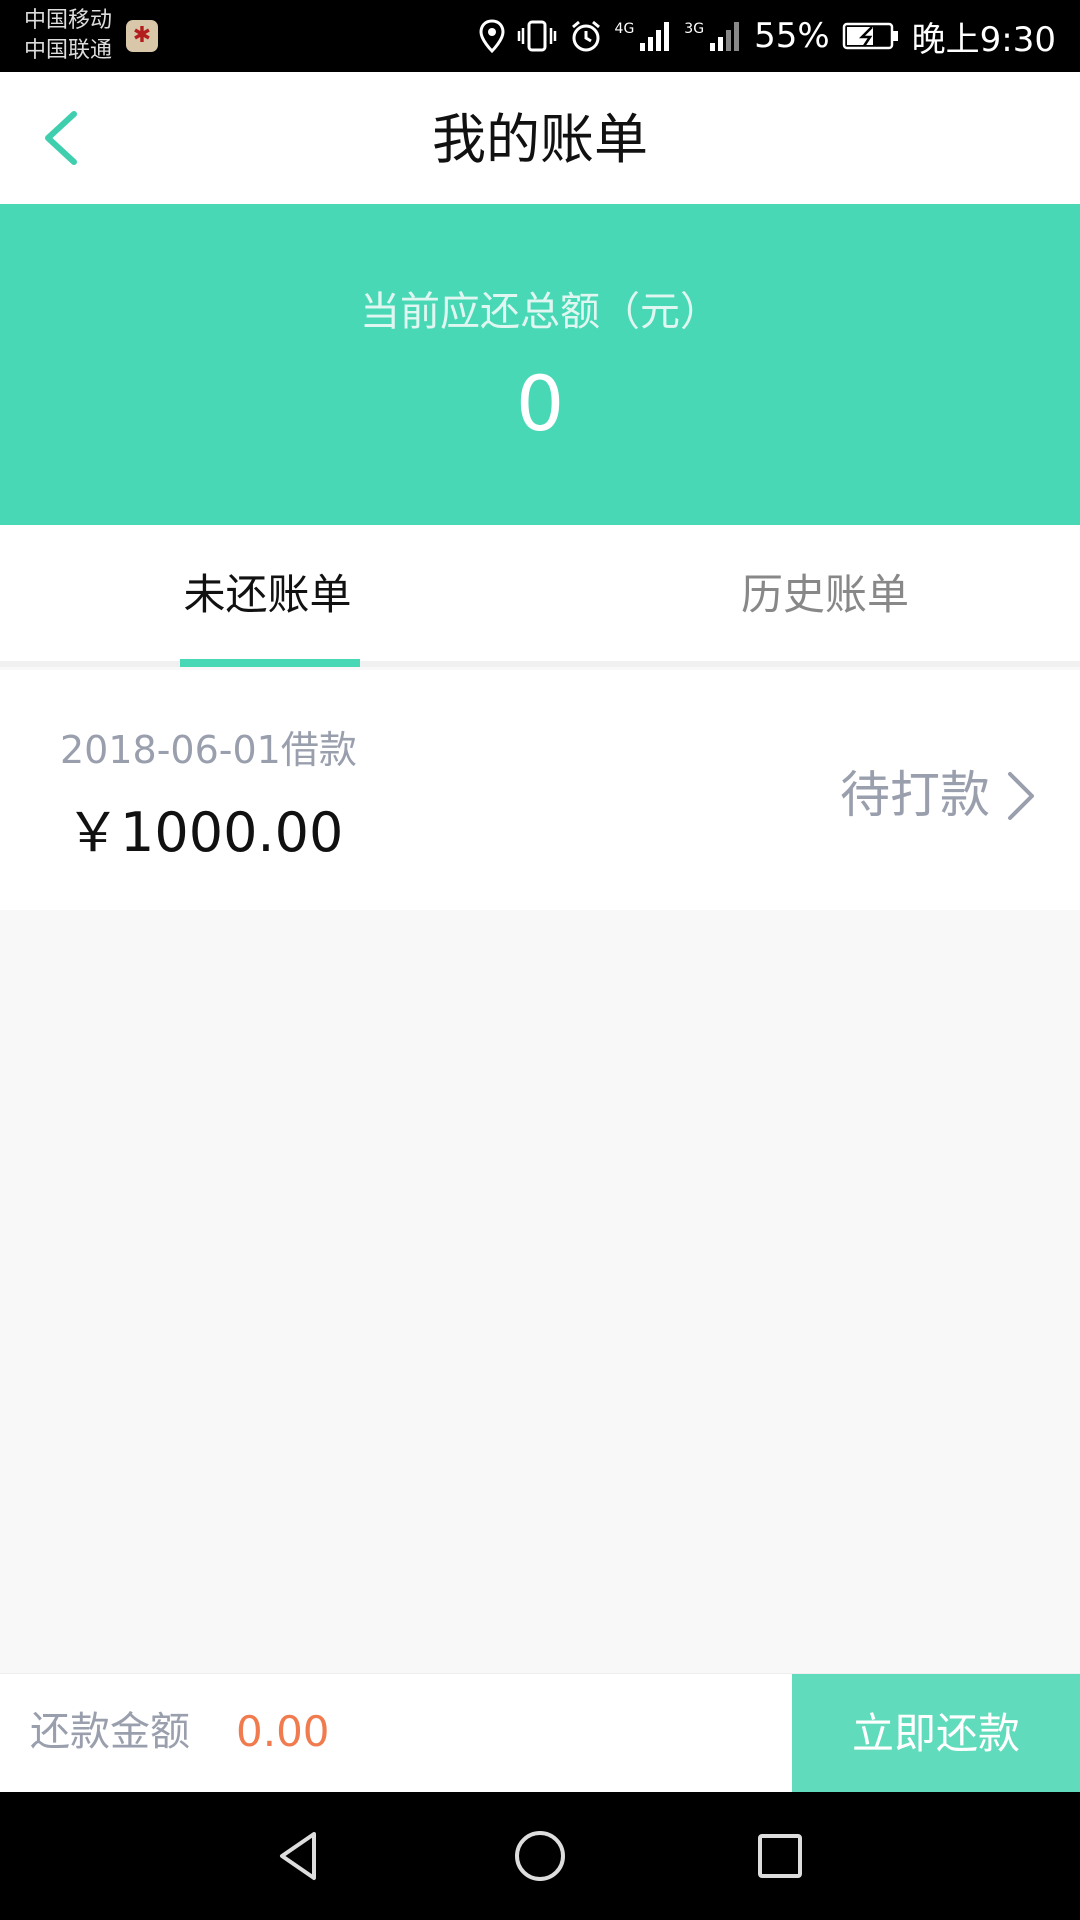 The width and height of the screenshot is (1080, 1920). What do you see at coordinates (694, 29) in the screenshot?
I see `network-type-2: 3G` at bounding box center [694, 29].